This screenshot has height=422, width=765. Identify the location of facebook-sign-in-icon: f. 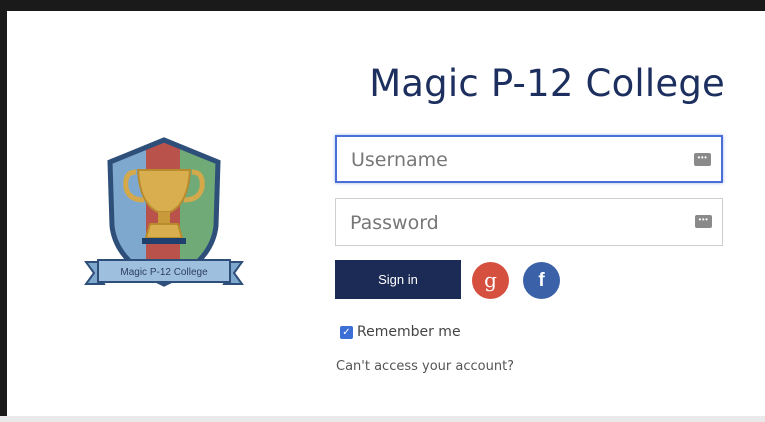
(541, 280).